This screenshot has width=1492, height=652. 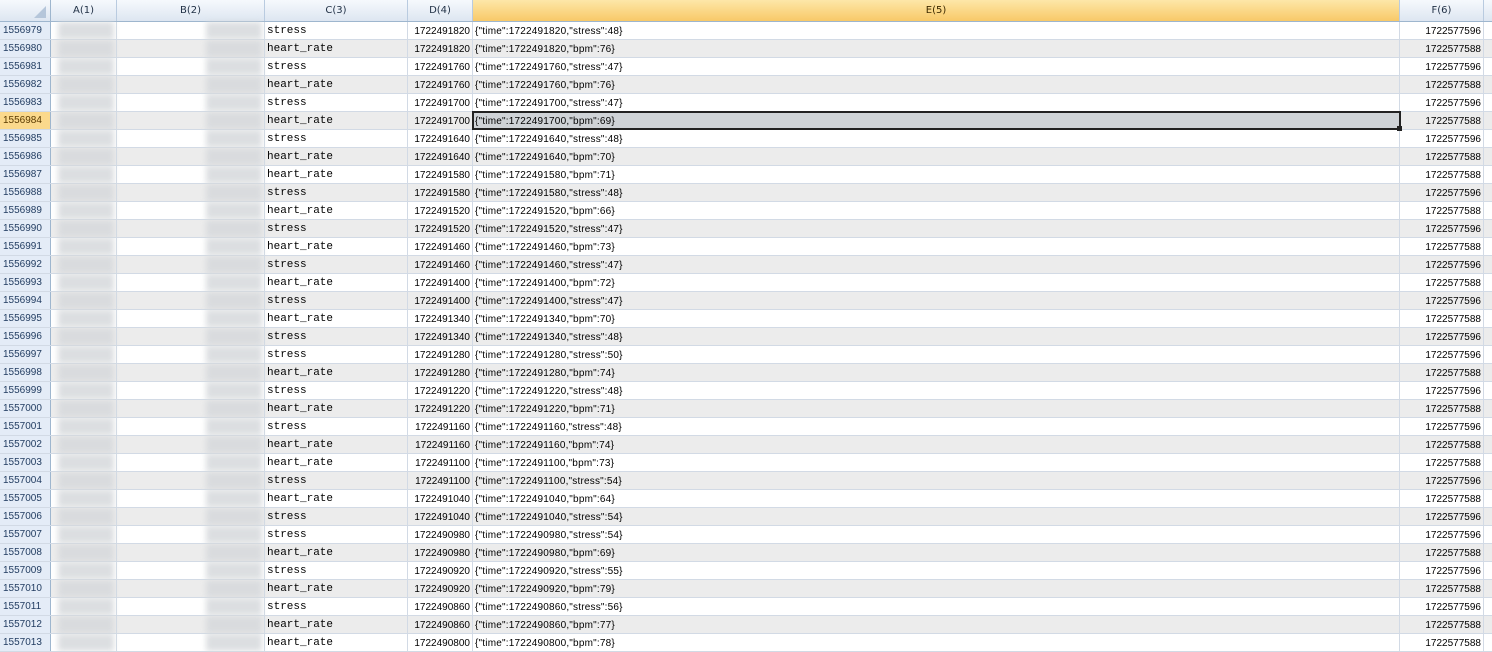 What do you see at coordinates (25, 300) in the screenshot?
I see `row-number: 1556994` at bounding box center [25, 300].